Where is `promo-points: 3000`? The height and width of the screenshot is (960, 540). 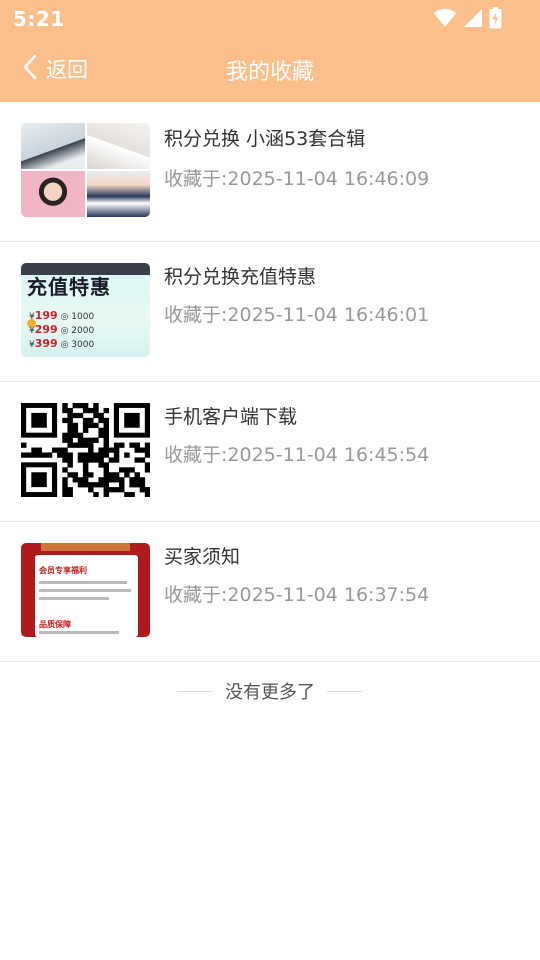 promo-points: 3000 is located at coordinates (83, 345).